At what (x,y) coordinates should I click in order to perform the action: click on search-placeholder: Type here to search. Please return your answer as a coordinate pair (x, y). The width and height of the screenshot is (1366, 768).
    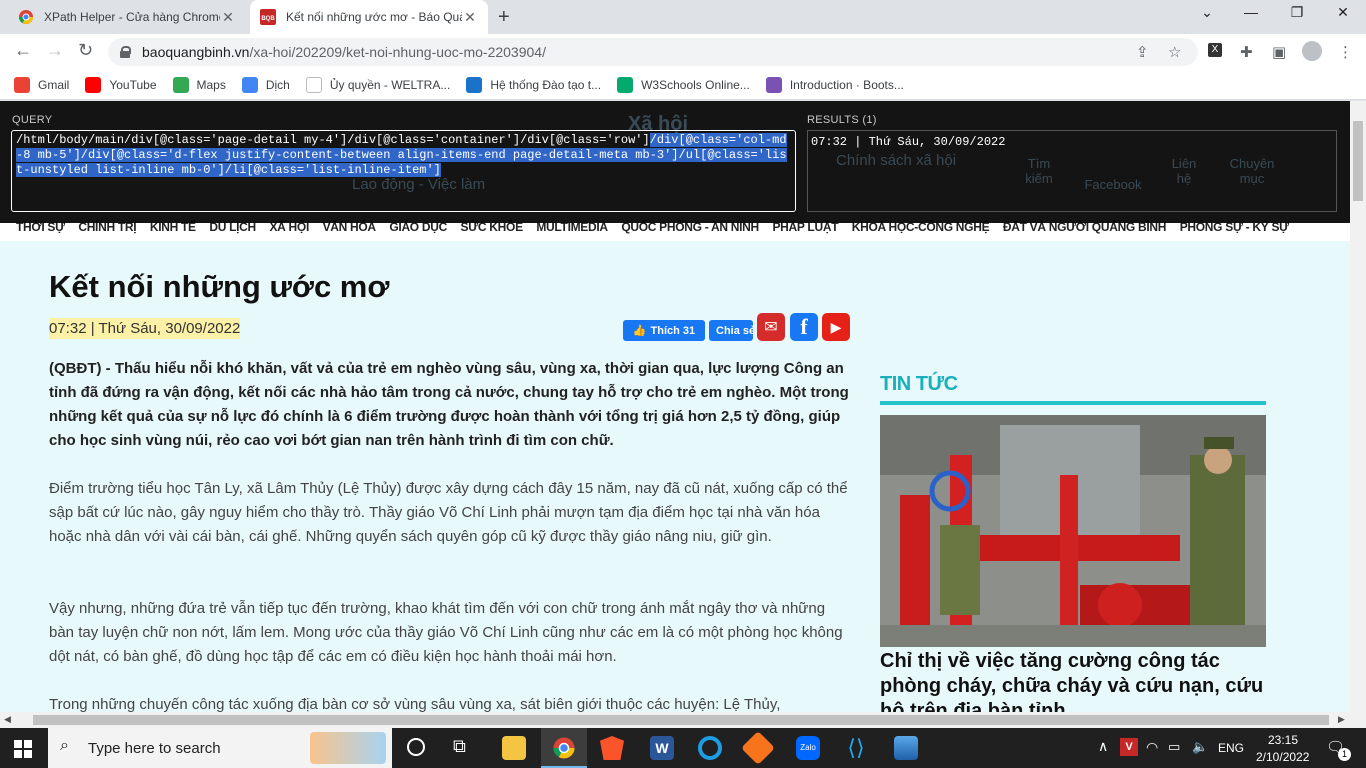
    Looking at the image, I should click on (154, 748).